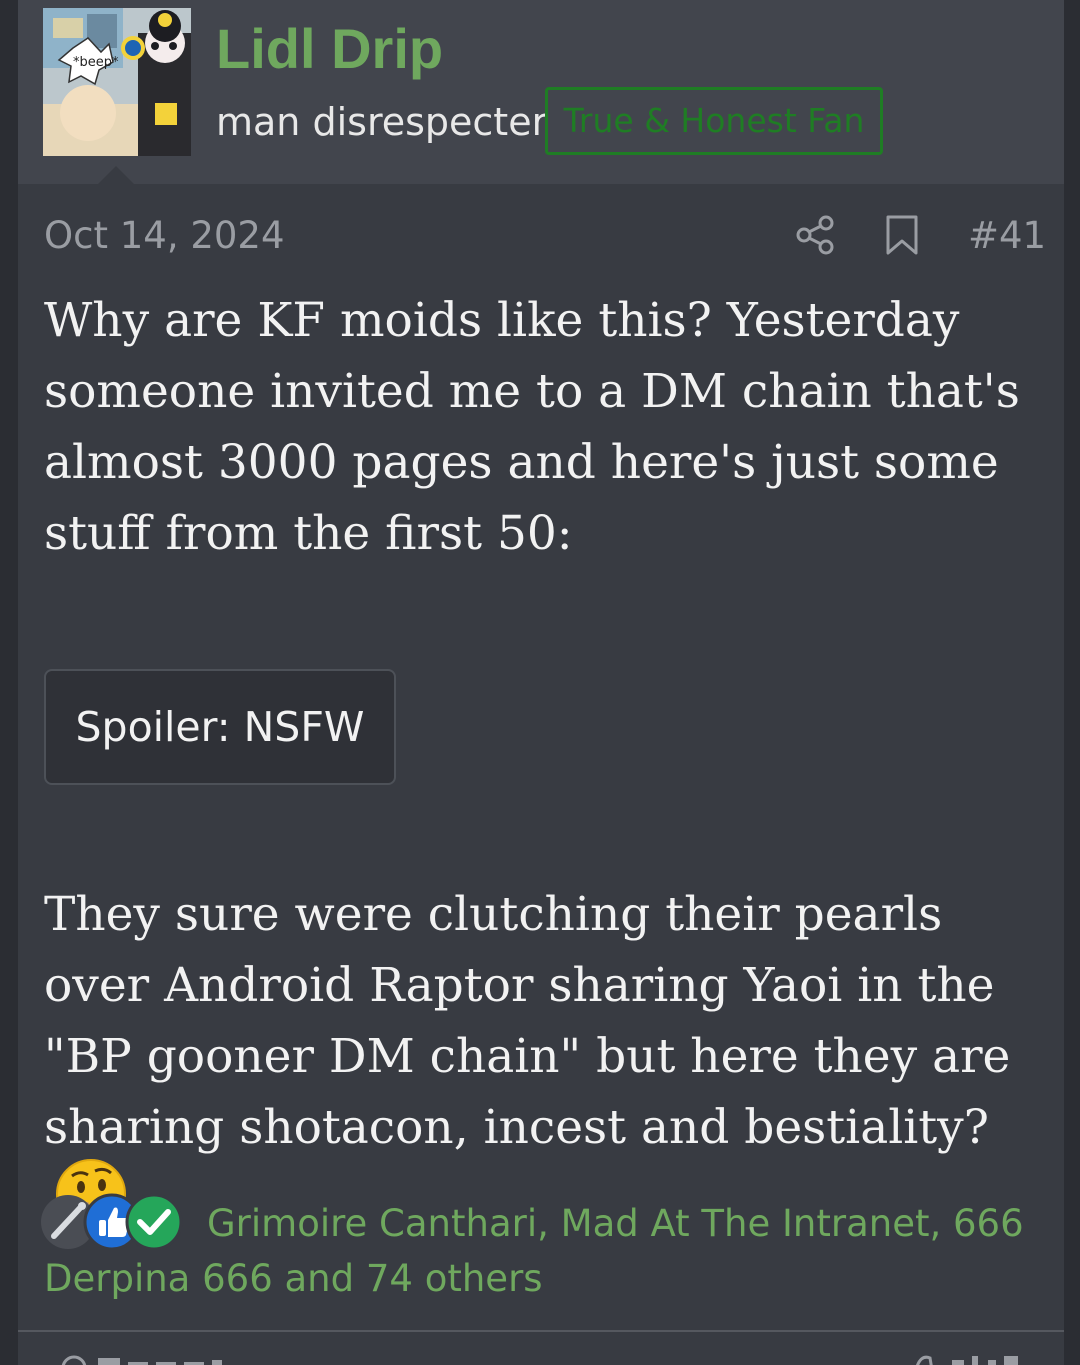 The height and width of the screenshot is (1365, 1080). What do you see at coordinates (983, 1357) in the screenshot?
I see `like-button-partial` at bounding box center [983, 1357].